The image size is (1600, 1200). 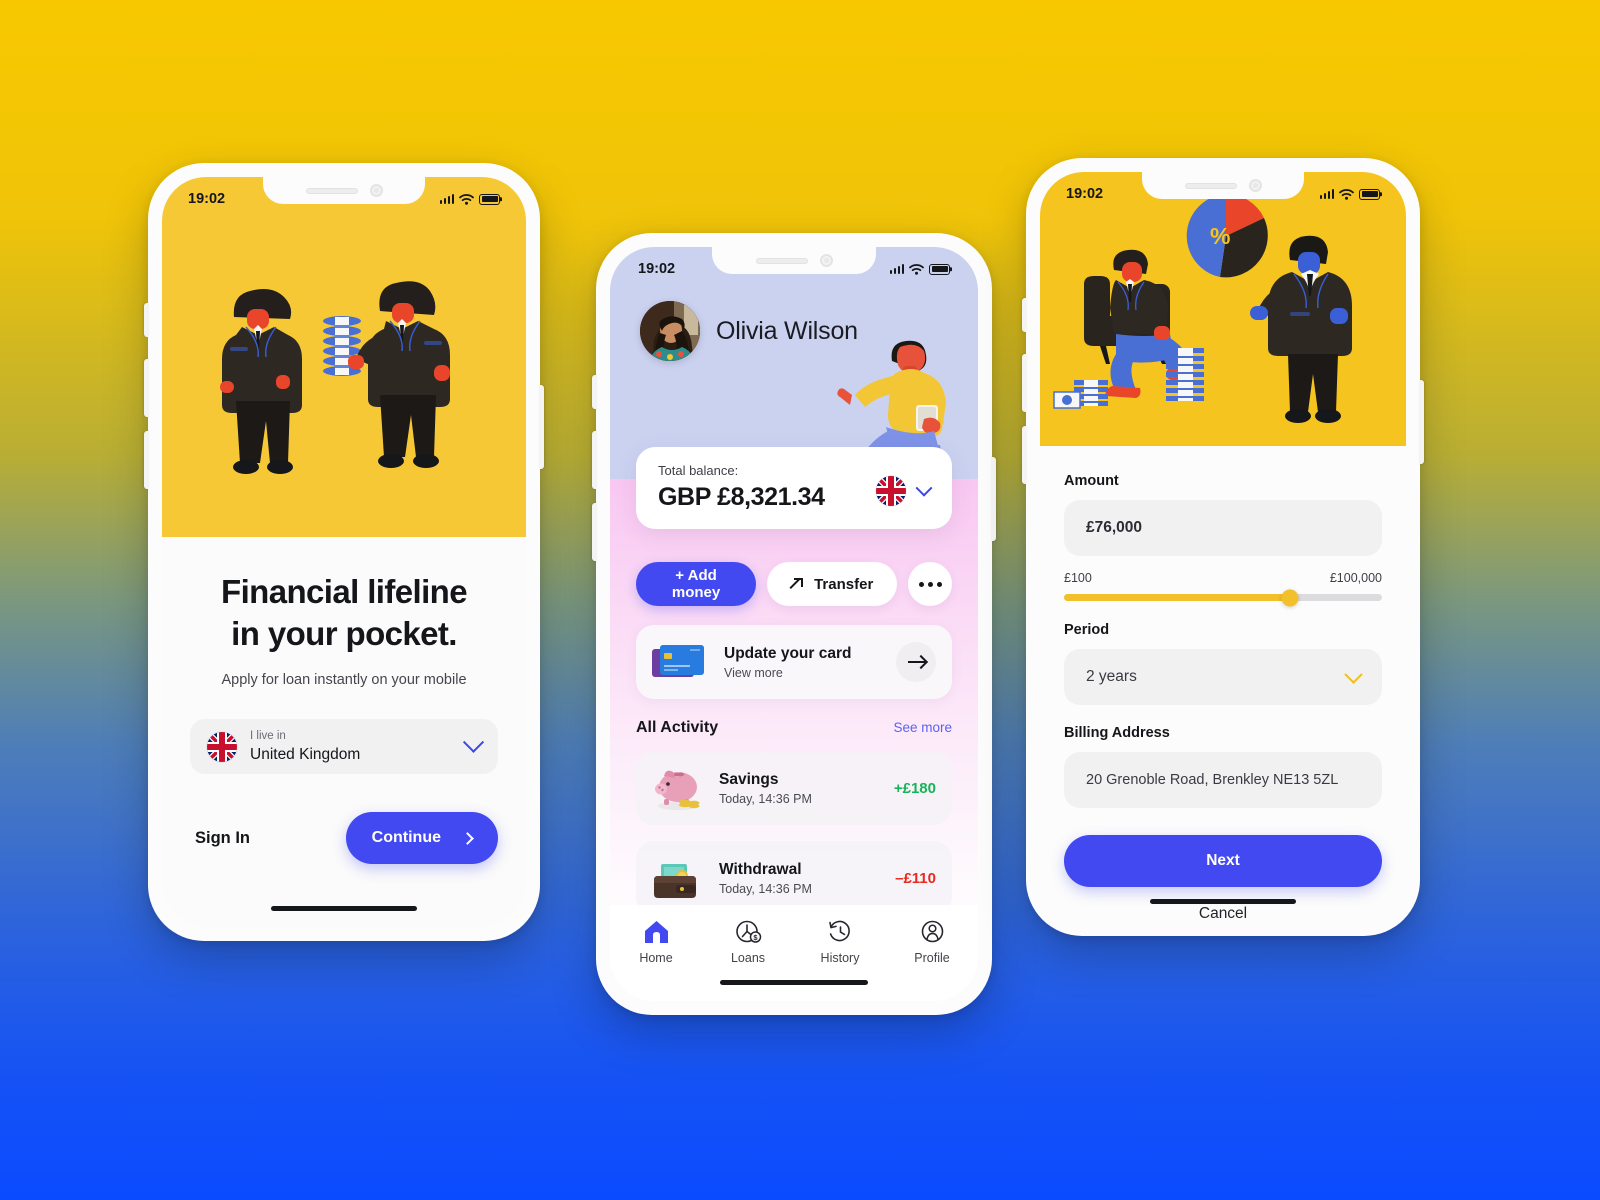 I want to click on phone3-mute-button, so click(x=1024, y=315).